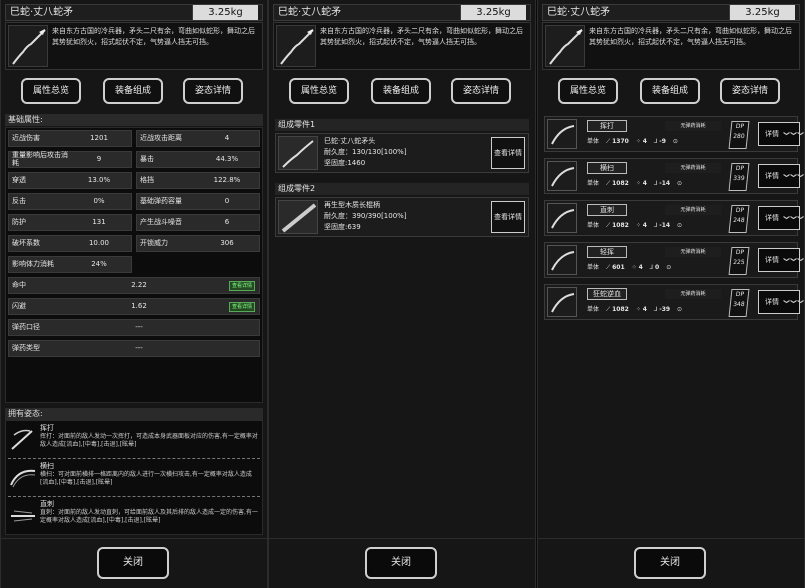 The width and height of the screenshot is (805, 588). What do you see at coordinates (161, 138) in the screenshot?
I see `attribute-label: 近战攻击距离` at bounding box center [161, 138].